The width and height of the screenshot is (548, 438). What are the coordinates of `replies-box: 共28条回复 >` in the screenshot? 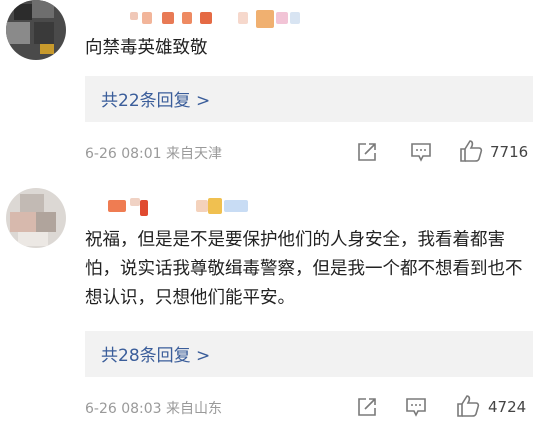 It's located at (309, 354).